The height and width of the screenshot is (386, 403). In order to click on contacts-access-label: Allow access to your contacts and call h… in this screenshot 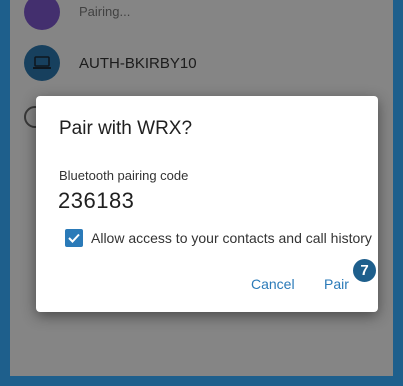, I will do `click(231, 238)`.